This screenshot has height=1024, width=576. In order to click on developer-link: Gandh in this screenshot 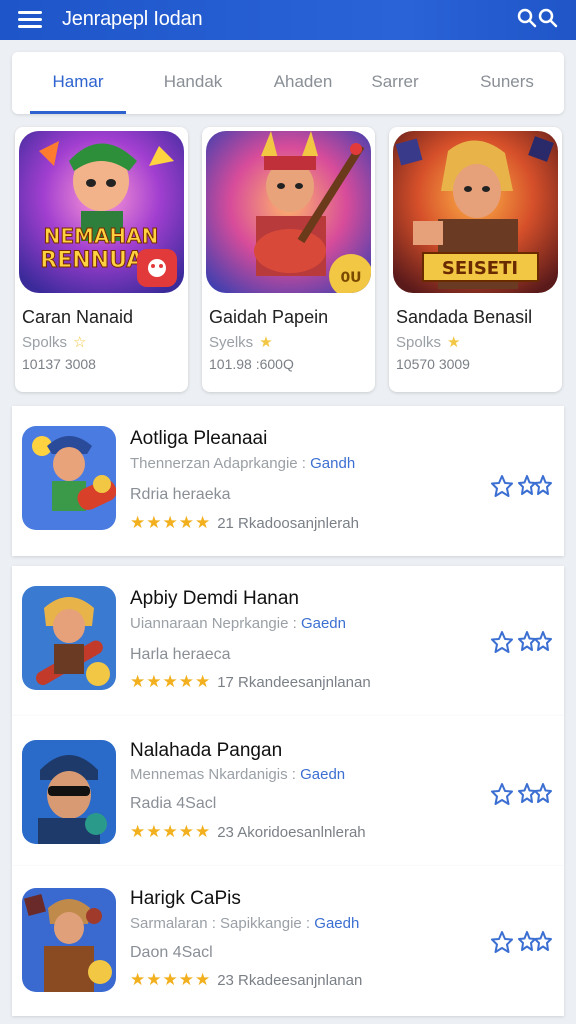, I will do `click(332, 463)`.